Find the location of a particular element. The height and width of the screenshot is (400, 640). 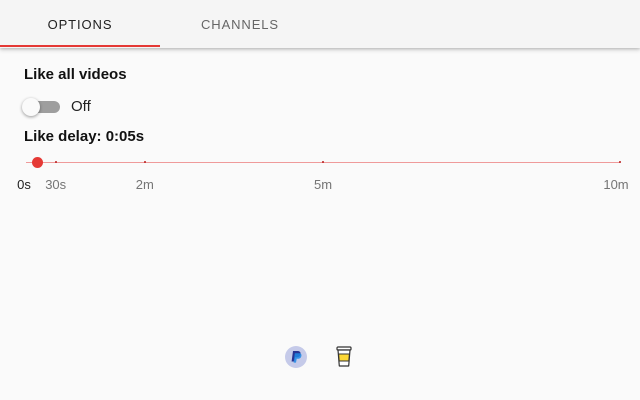

slider-mark-label-2m: 2m is located at coordinates (144, 184).